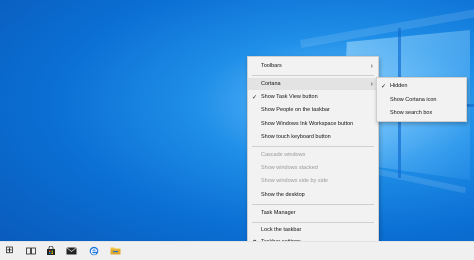 This screenshot has height=260, width=474. What do you see at coordinates (307, 124) in the screenshot?
I see `menu-item-label: Show Windows Ink Workspace button` at bounding box center [307, 124].